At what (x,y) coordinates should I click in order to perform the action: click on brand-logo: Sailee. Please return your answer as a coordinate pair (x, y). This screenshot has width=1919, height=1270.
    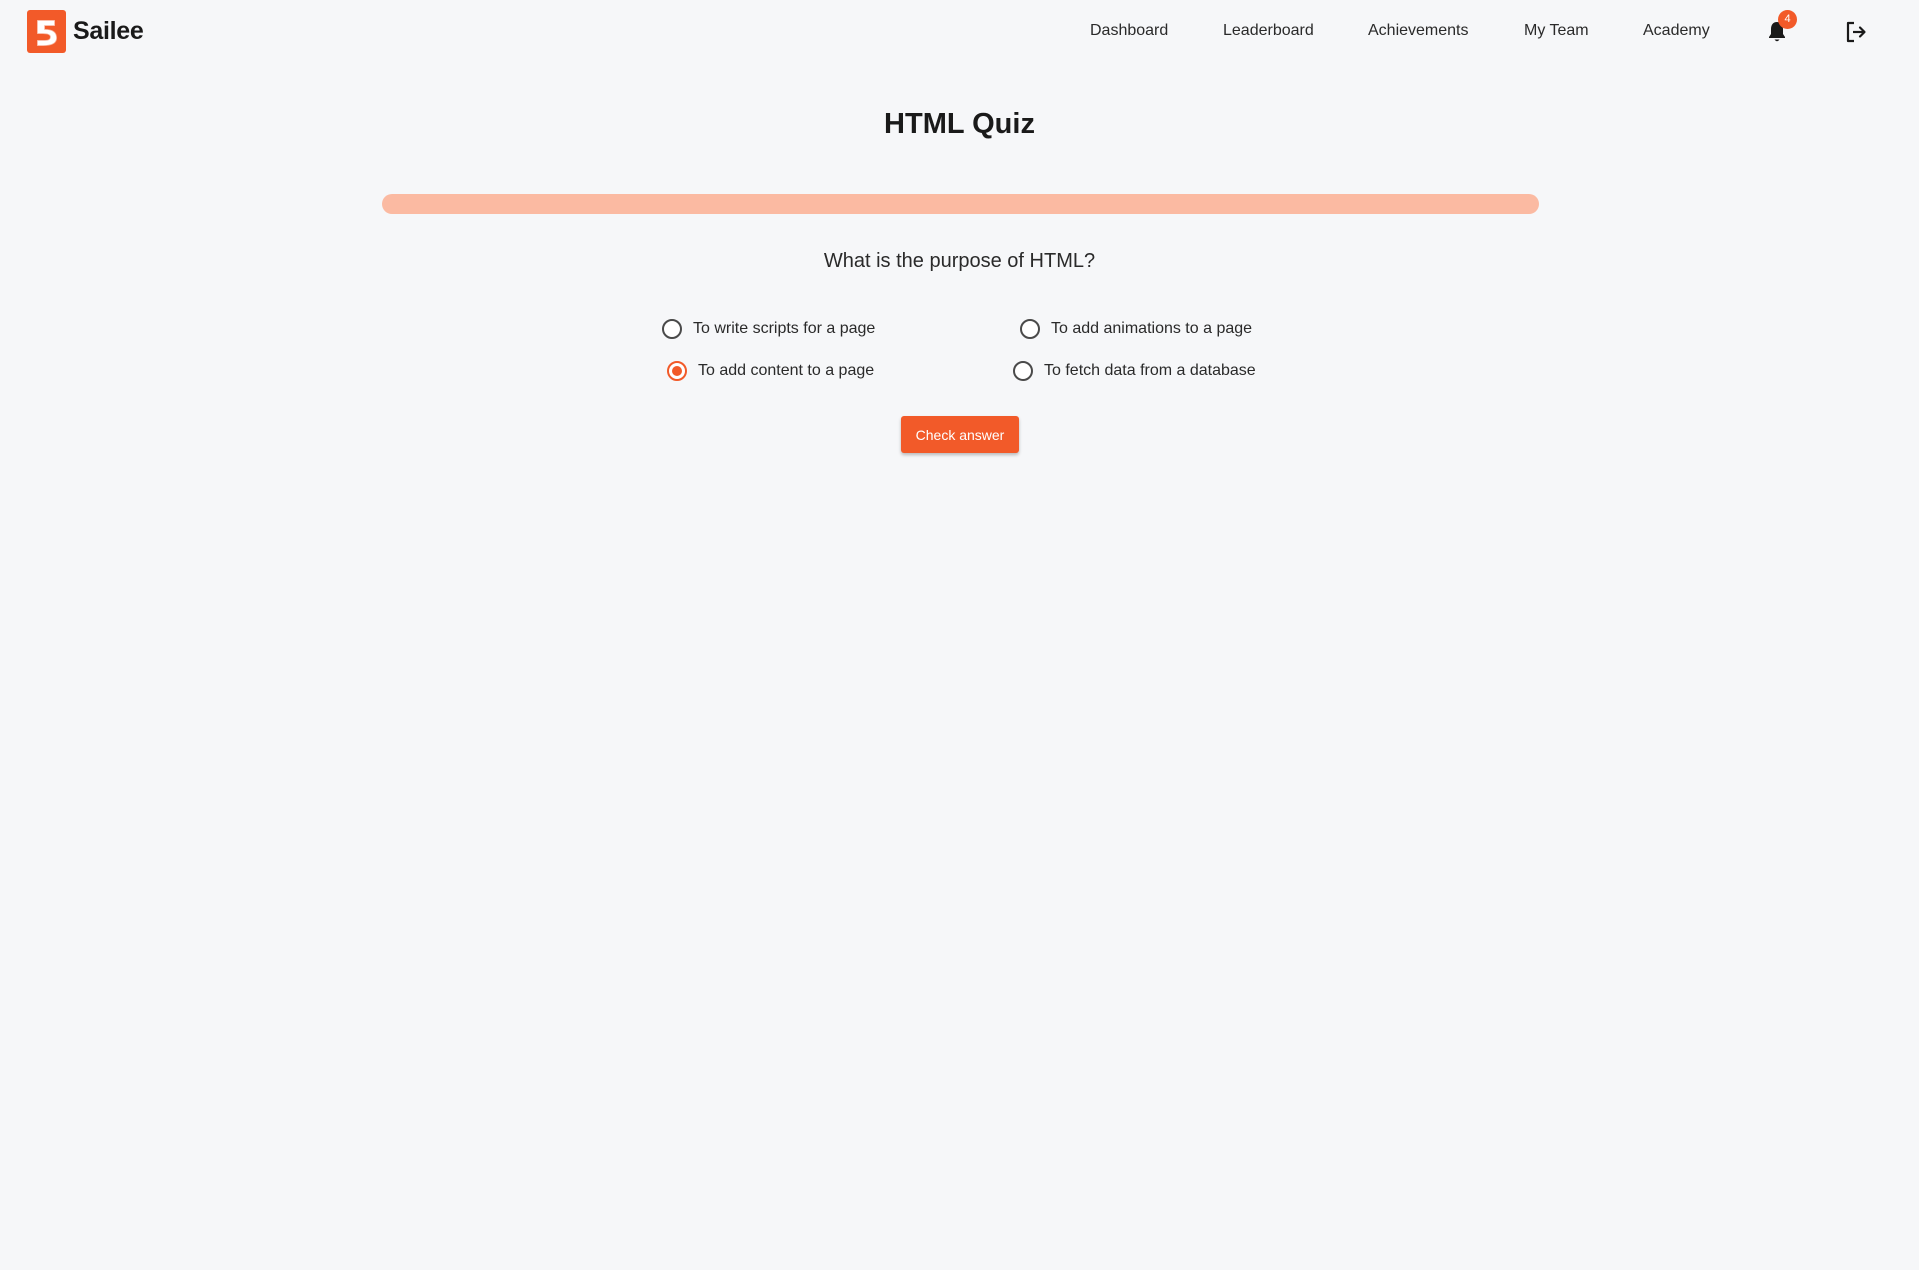
    Looking at the image, I should click on (85, 31).